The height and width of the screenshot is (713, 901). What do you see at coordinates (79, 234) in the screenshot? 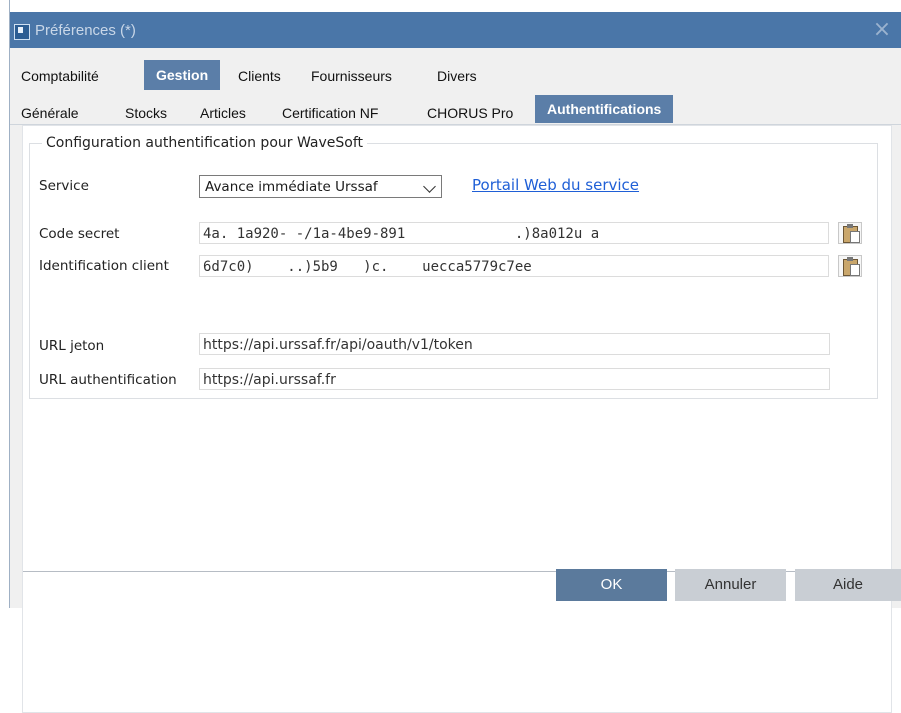
I see `secret-code-label: Code secret` at bounding box center [79, 234].